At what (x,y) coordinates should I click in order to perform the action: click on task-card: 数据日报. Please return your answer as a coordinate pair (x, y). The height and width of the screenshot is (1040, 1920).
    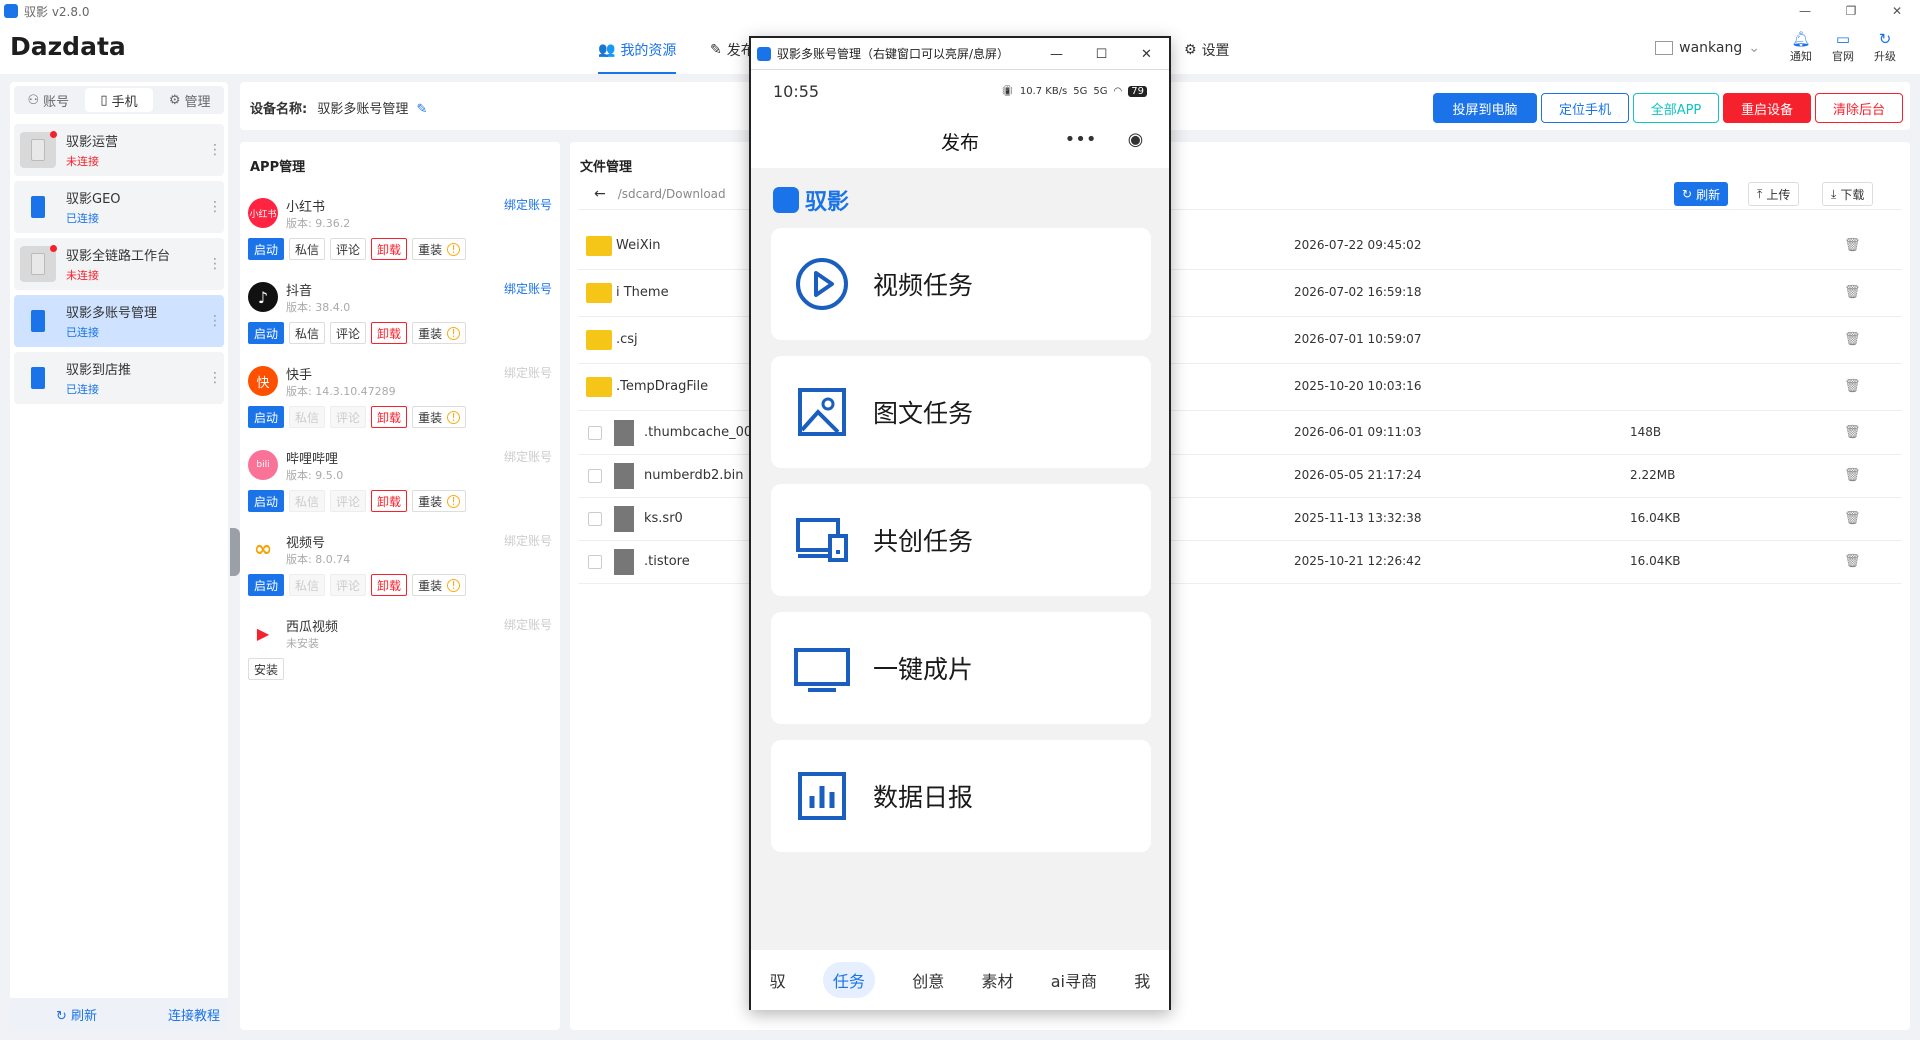
    Looking at the image, I should click on (961, 796).